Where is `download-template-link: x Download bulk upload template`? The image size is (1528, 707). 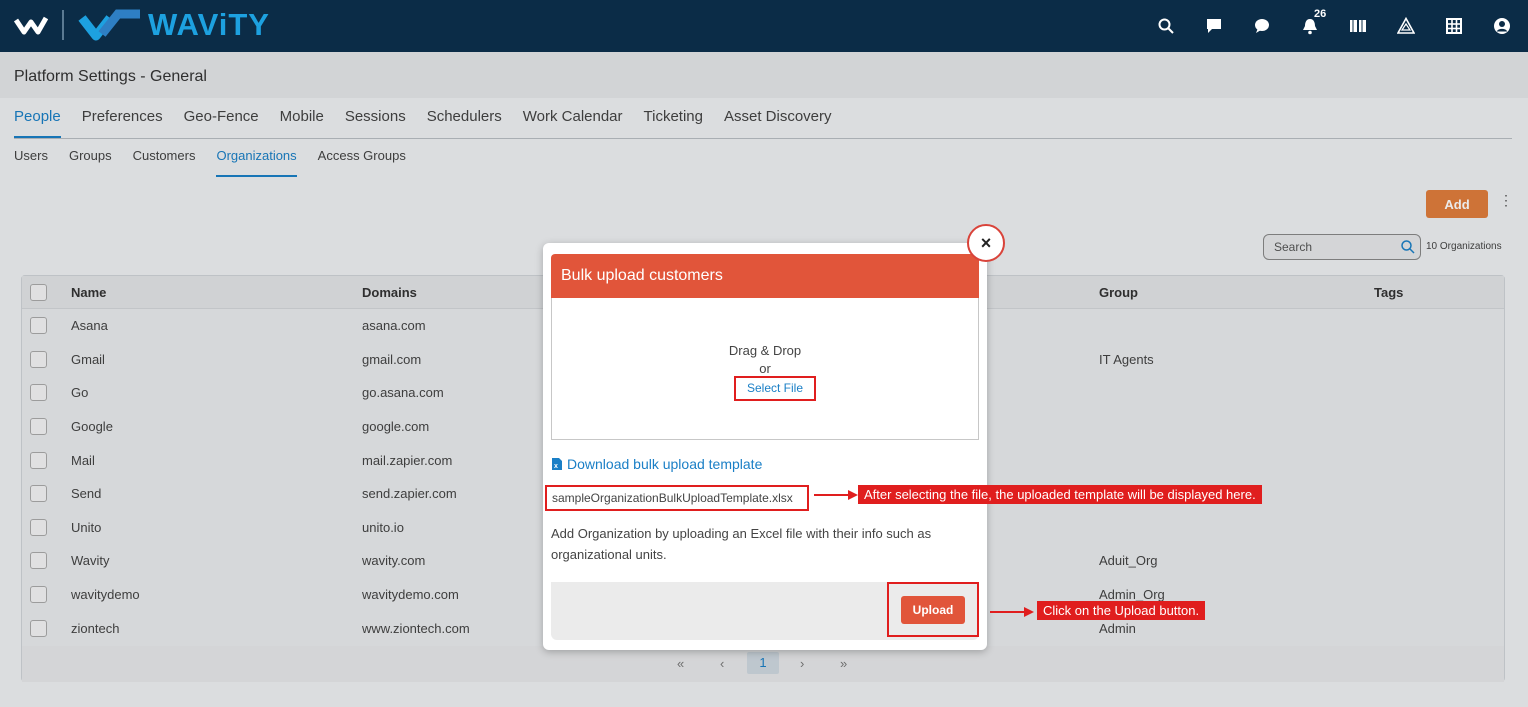
download-template-link: x Download bulk upload template is located at coordinates (656, 464).